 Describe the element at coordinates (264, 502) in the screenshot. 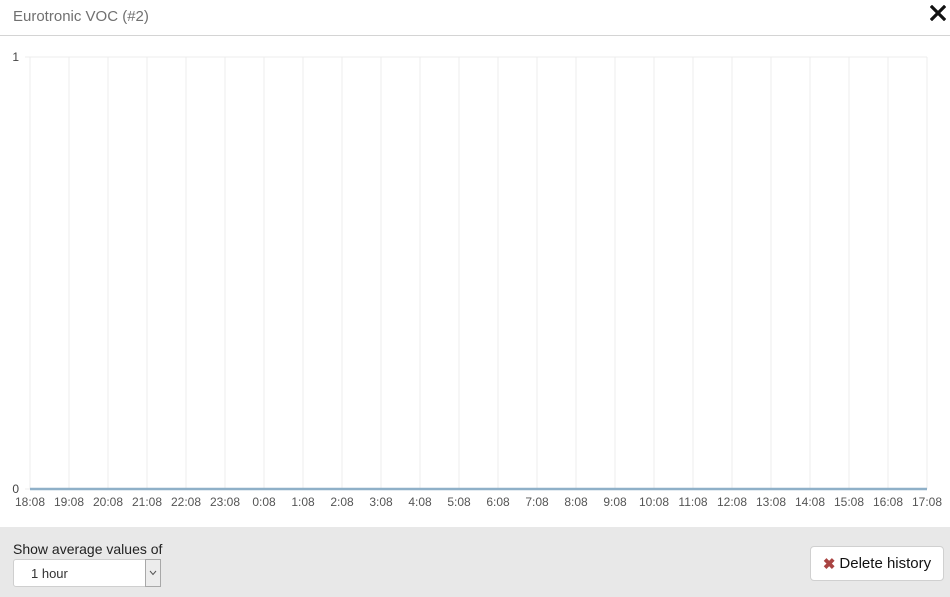

I see `x-tick-label: 0:08` at that location.